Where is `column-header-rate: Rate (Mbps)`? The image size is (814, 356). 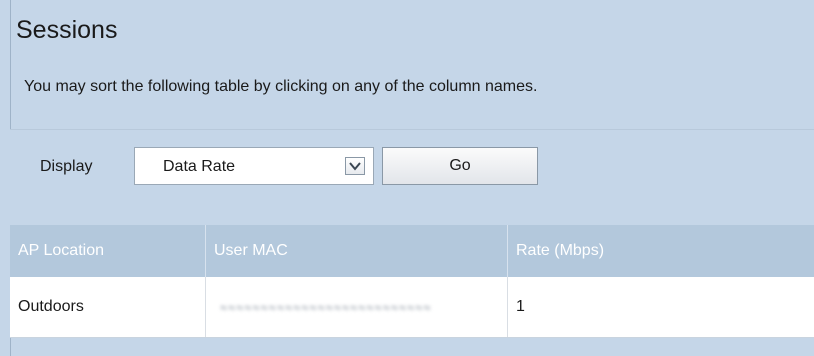 column-header-rate: Rate (Mbps) is located at coordinates (661, 251).